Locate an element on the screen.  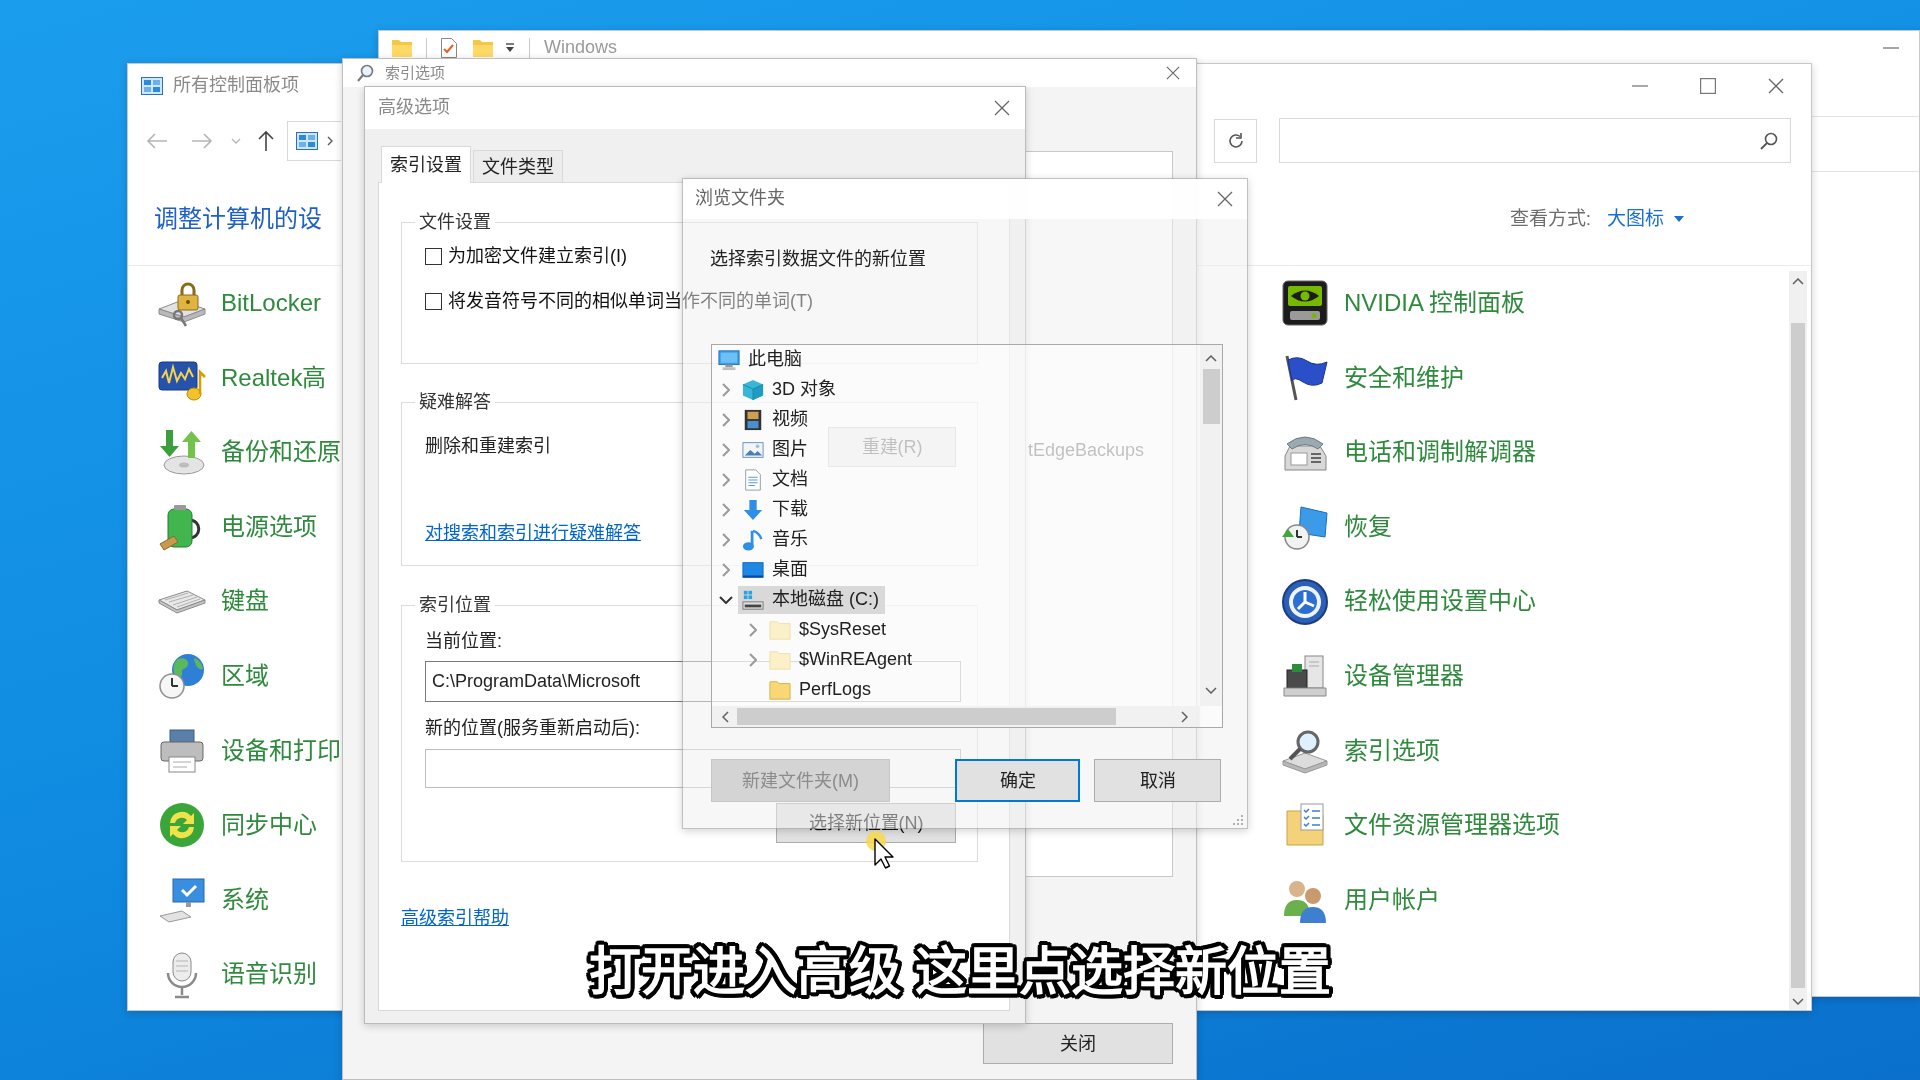
control-panel-item: 区域 is located at coordinates (213, 676).